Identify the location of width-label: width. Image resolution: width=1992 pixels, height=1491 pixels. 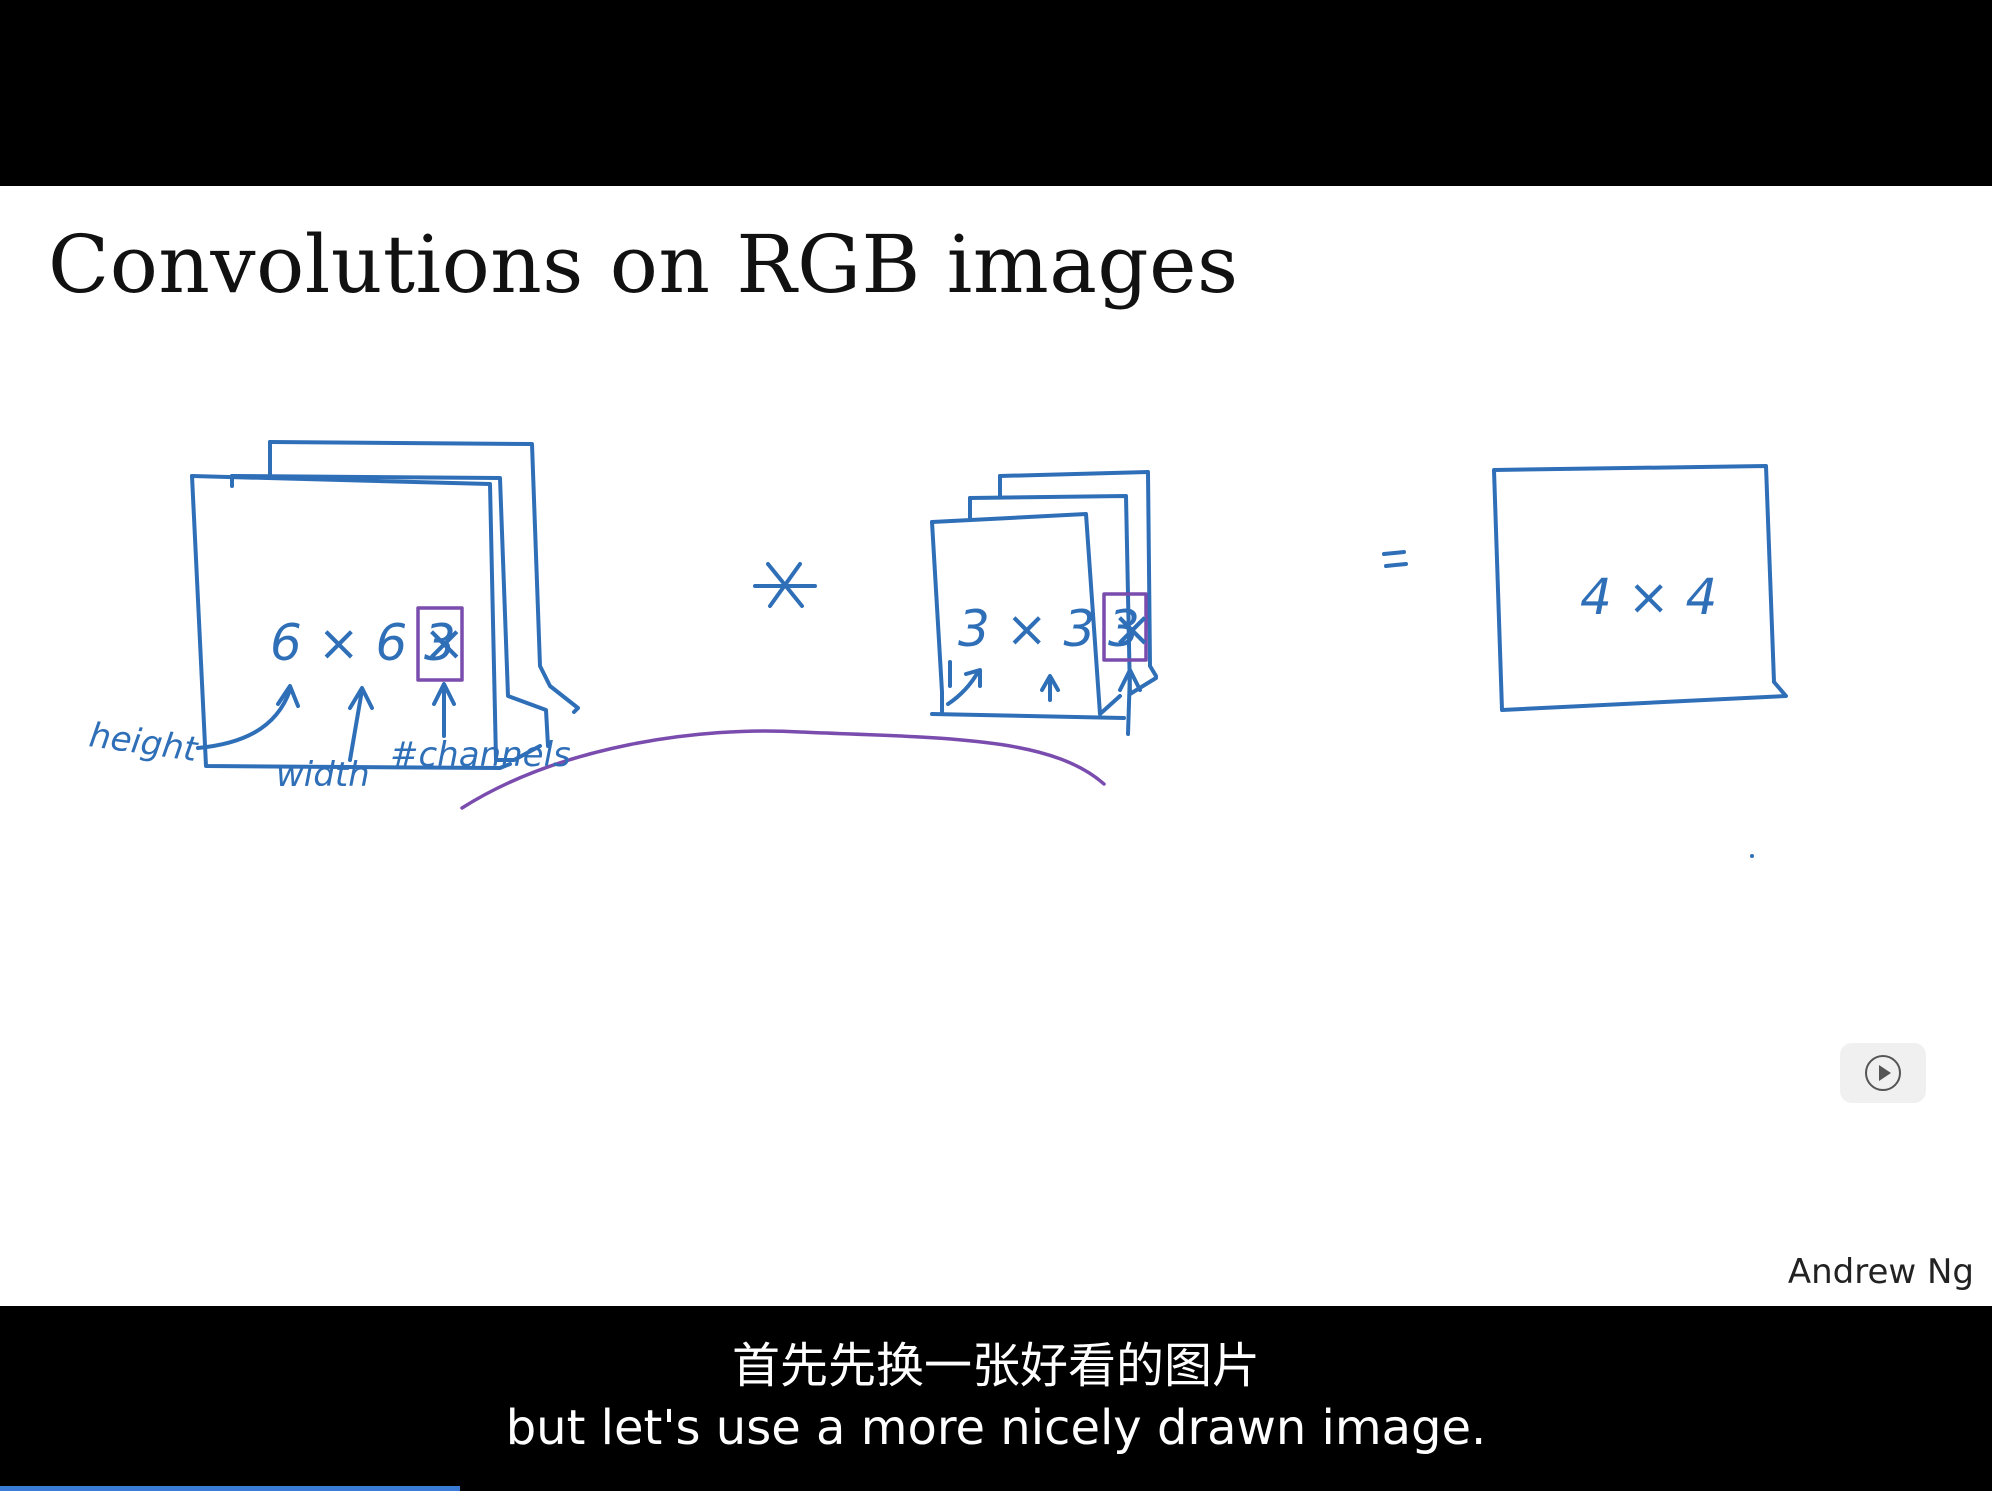
(323, 775).